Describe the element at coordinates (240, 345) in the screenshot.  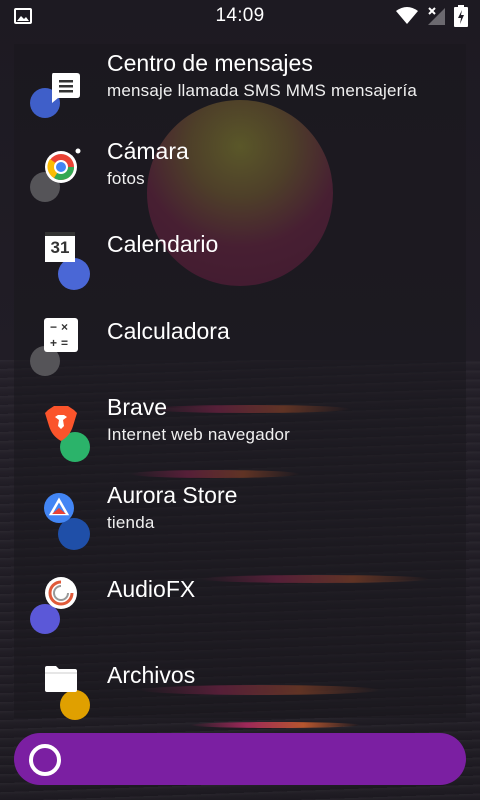
I see `app-item-calculadora: −×+= Calculadora` at that location.